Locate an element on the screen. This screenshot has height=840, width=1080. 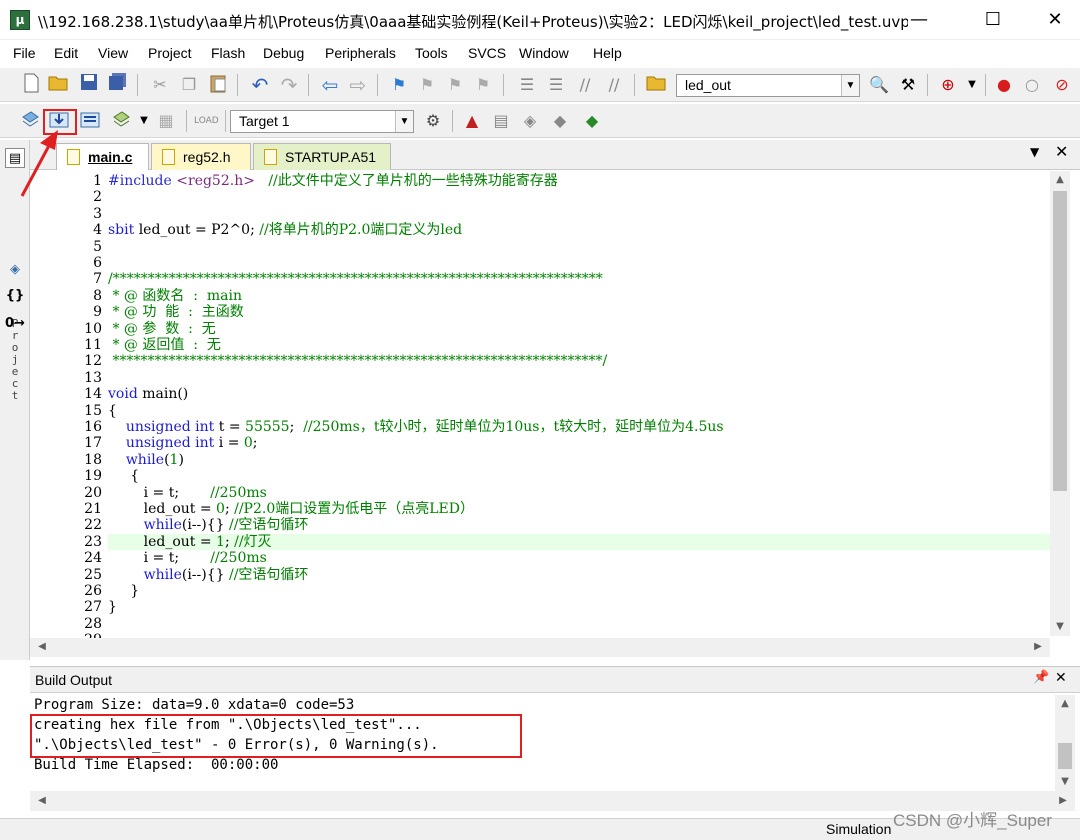
cut-icon: ✂ is located at coordinates (160, 85).